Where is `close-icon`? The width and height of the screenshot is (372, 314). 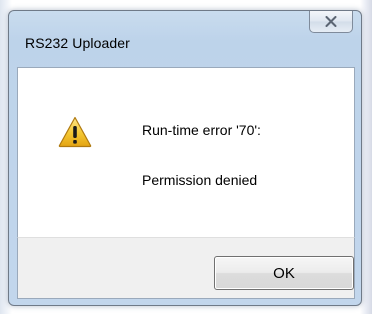
close-icon is located at coordinates (331, 21).